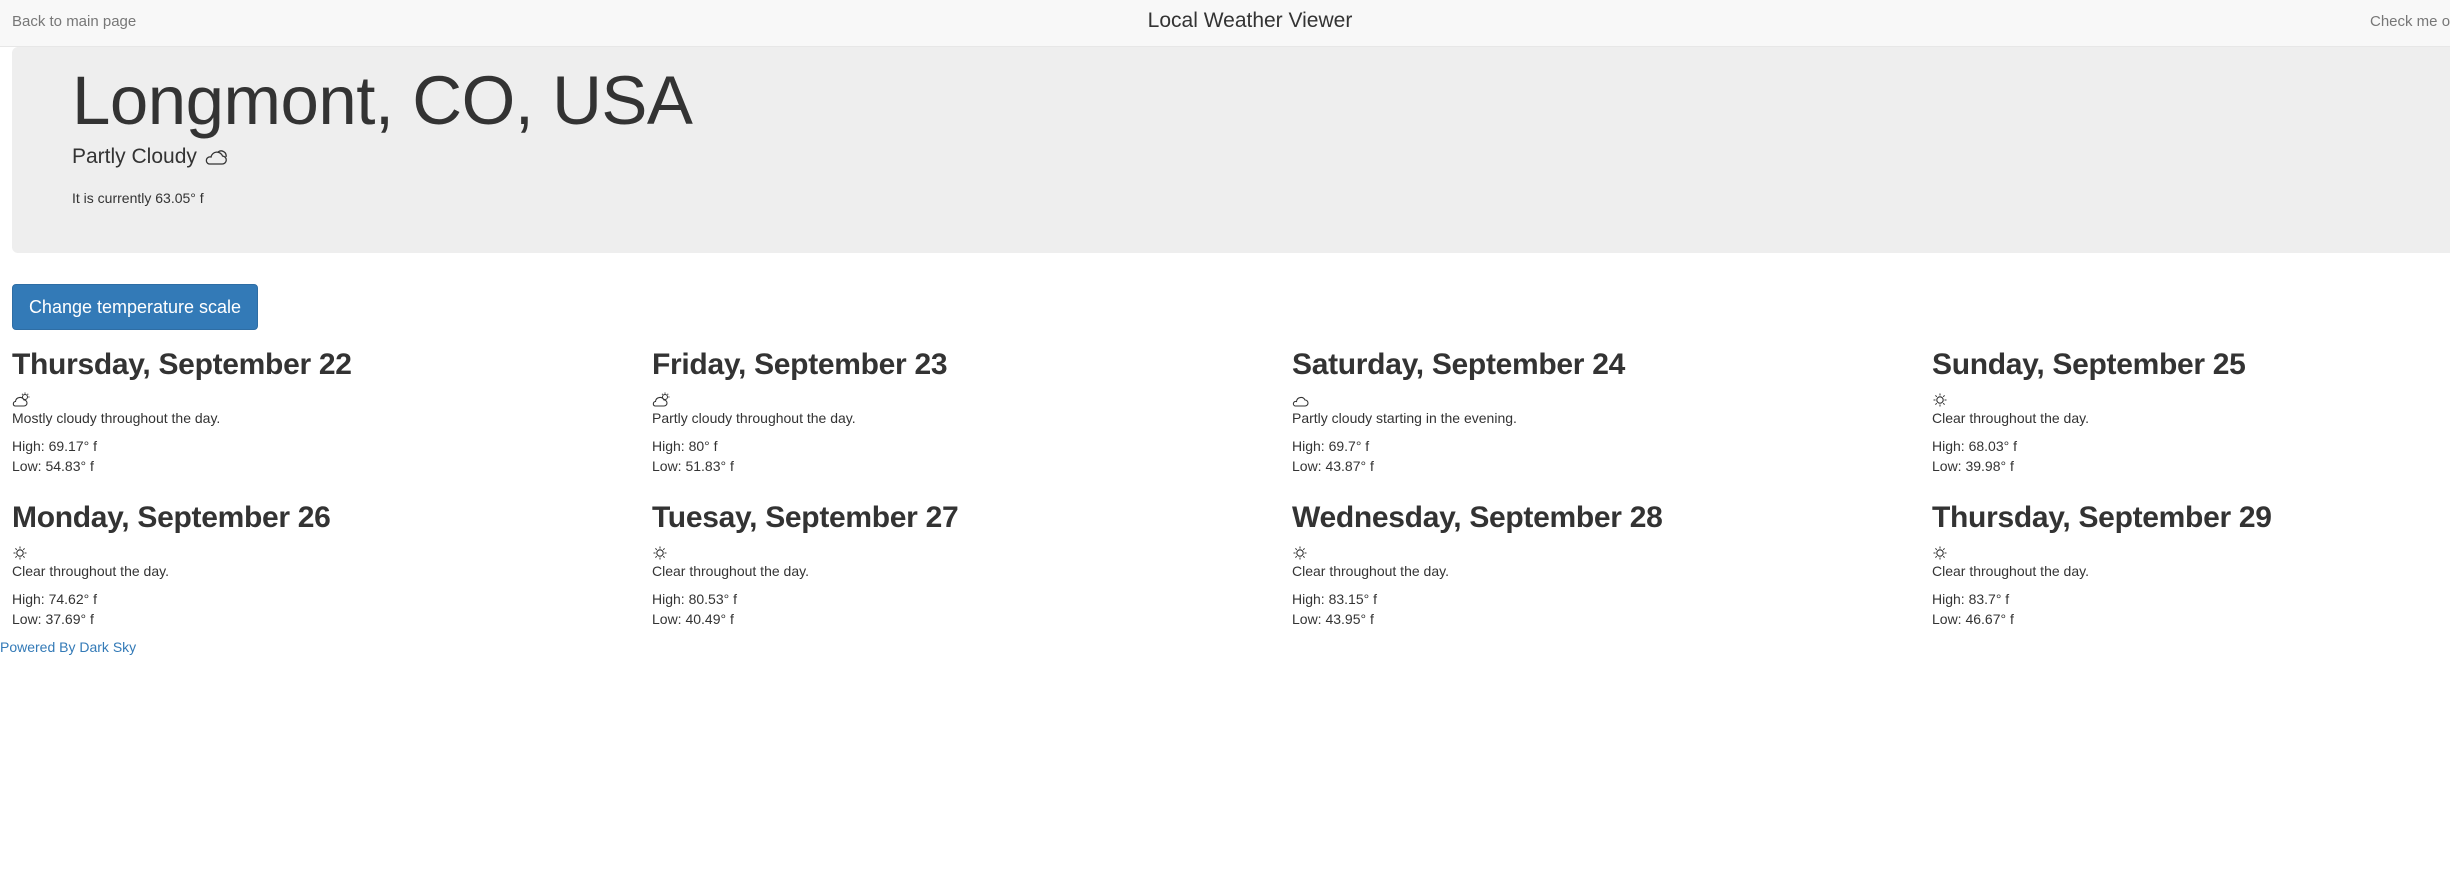  Describe the element at coordinates (754, 418) in the screenshot. I see `forecast-description: Partly cloudy throughout the day.` at that location.